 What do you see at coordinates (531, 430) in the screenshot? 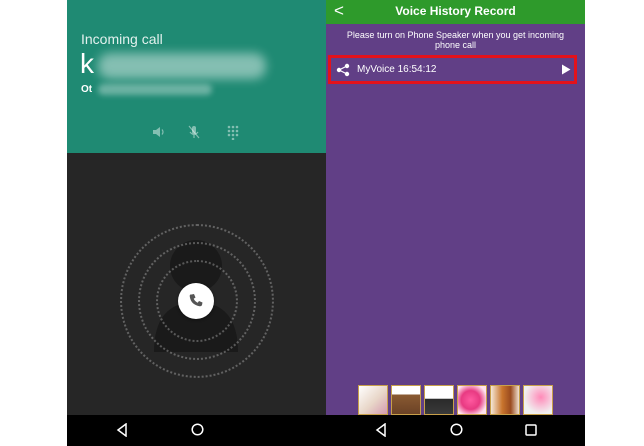
I see `recents-icon` at bounding box center [531, 430].